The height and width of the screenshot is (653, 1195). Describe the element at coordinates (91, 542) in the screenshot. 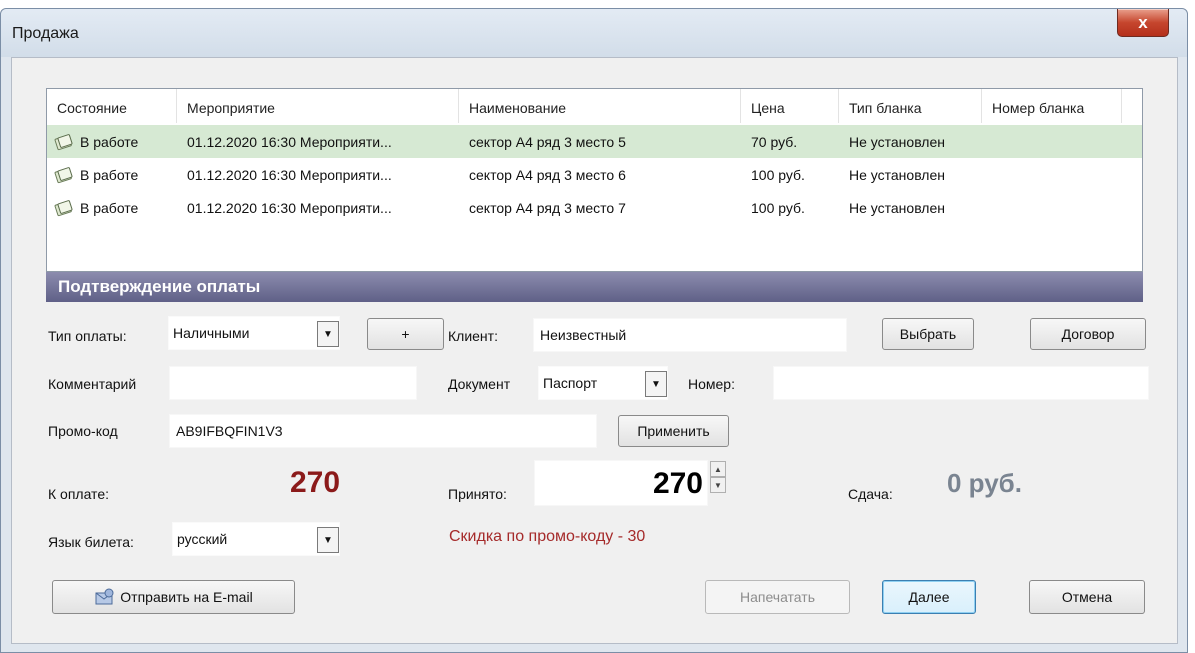

I see `ticket-language-label: Язык билета:` at that location.